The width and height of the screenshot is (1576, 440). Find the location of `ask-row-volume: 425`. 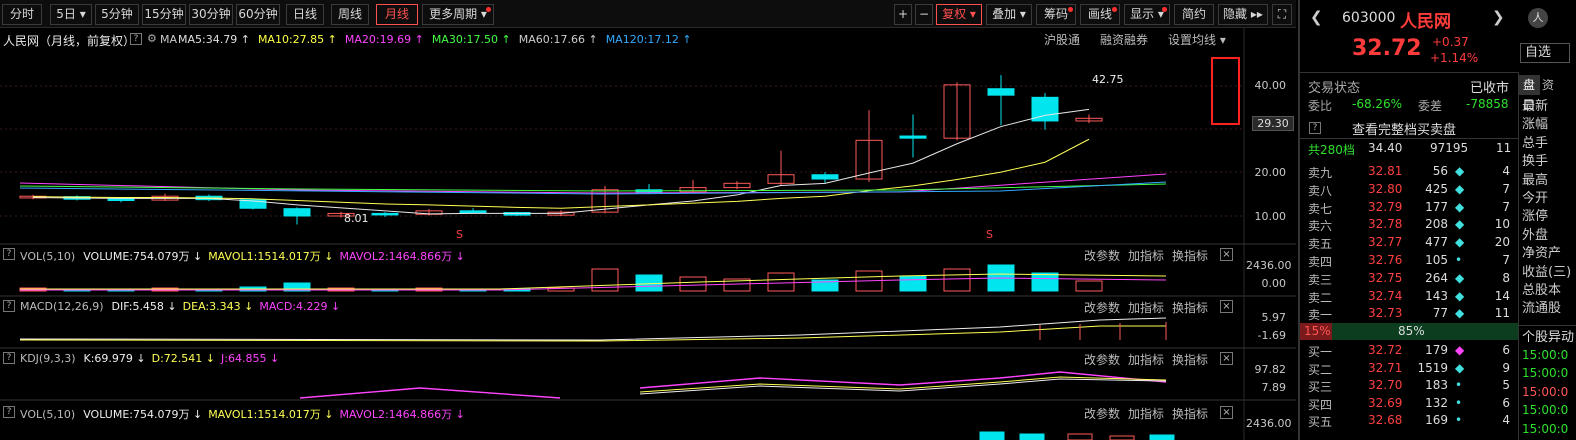

ask-row-volume: 425 is located at coordinates (1436, 188).